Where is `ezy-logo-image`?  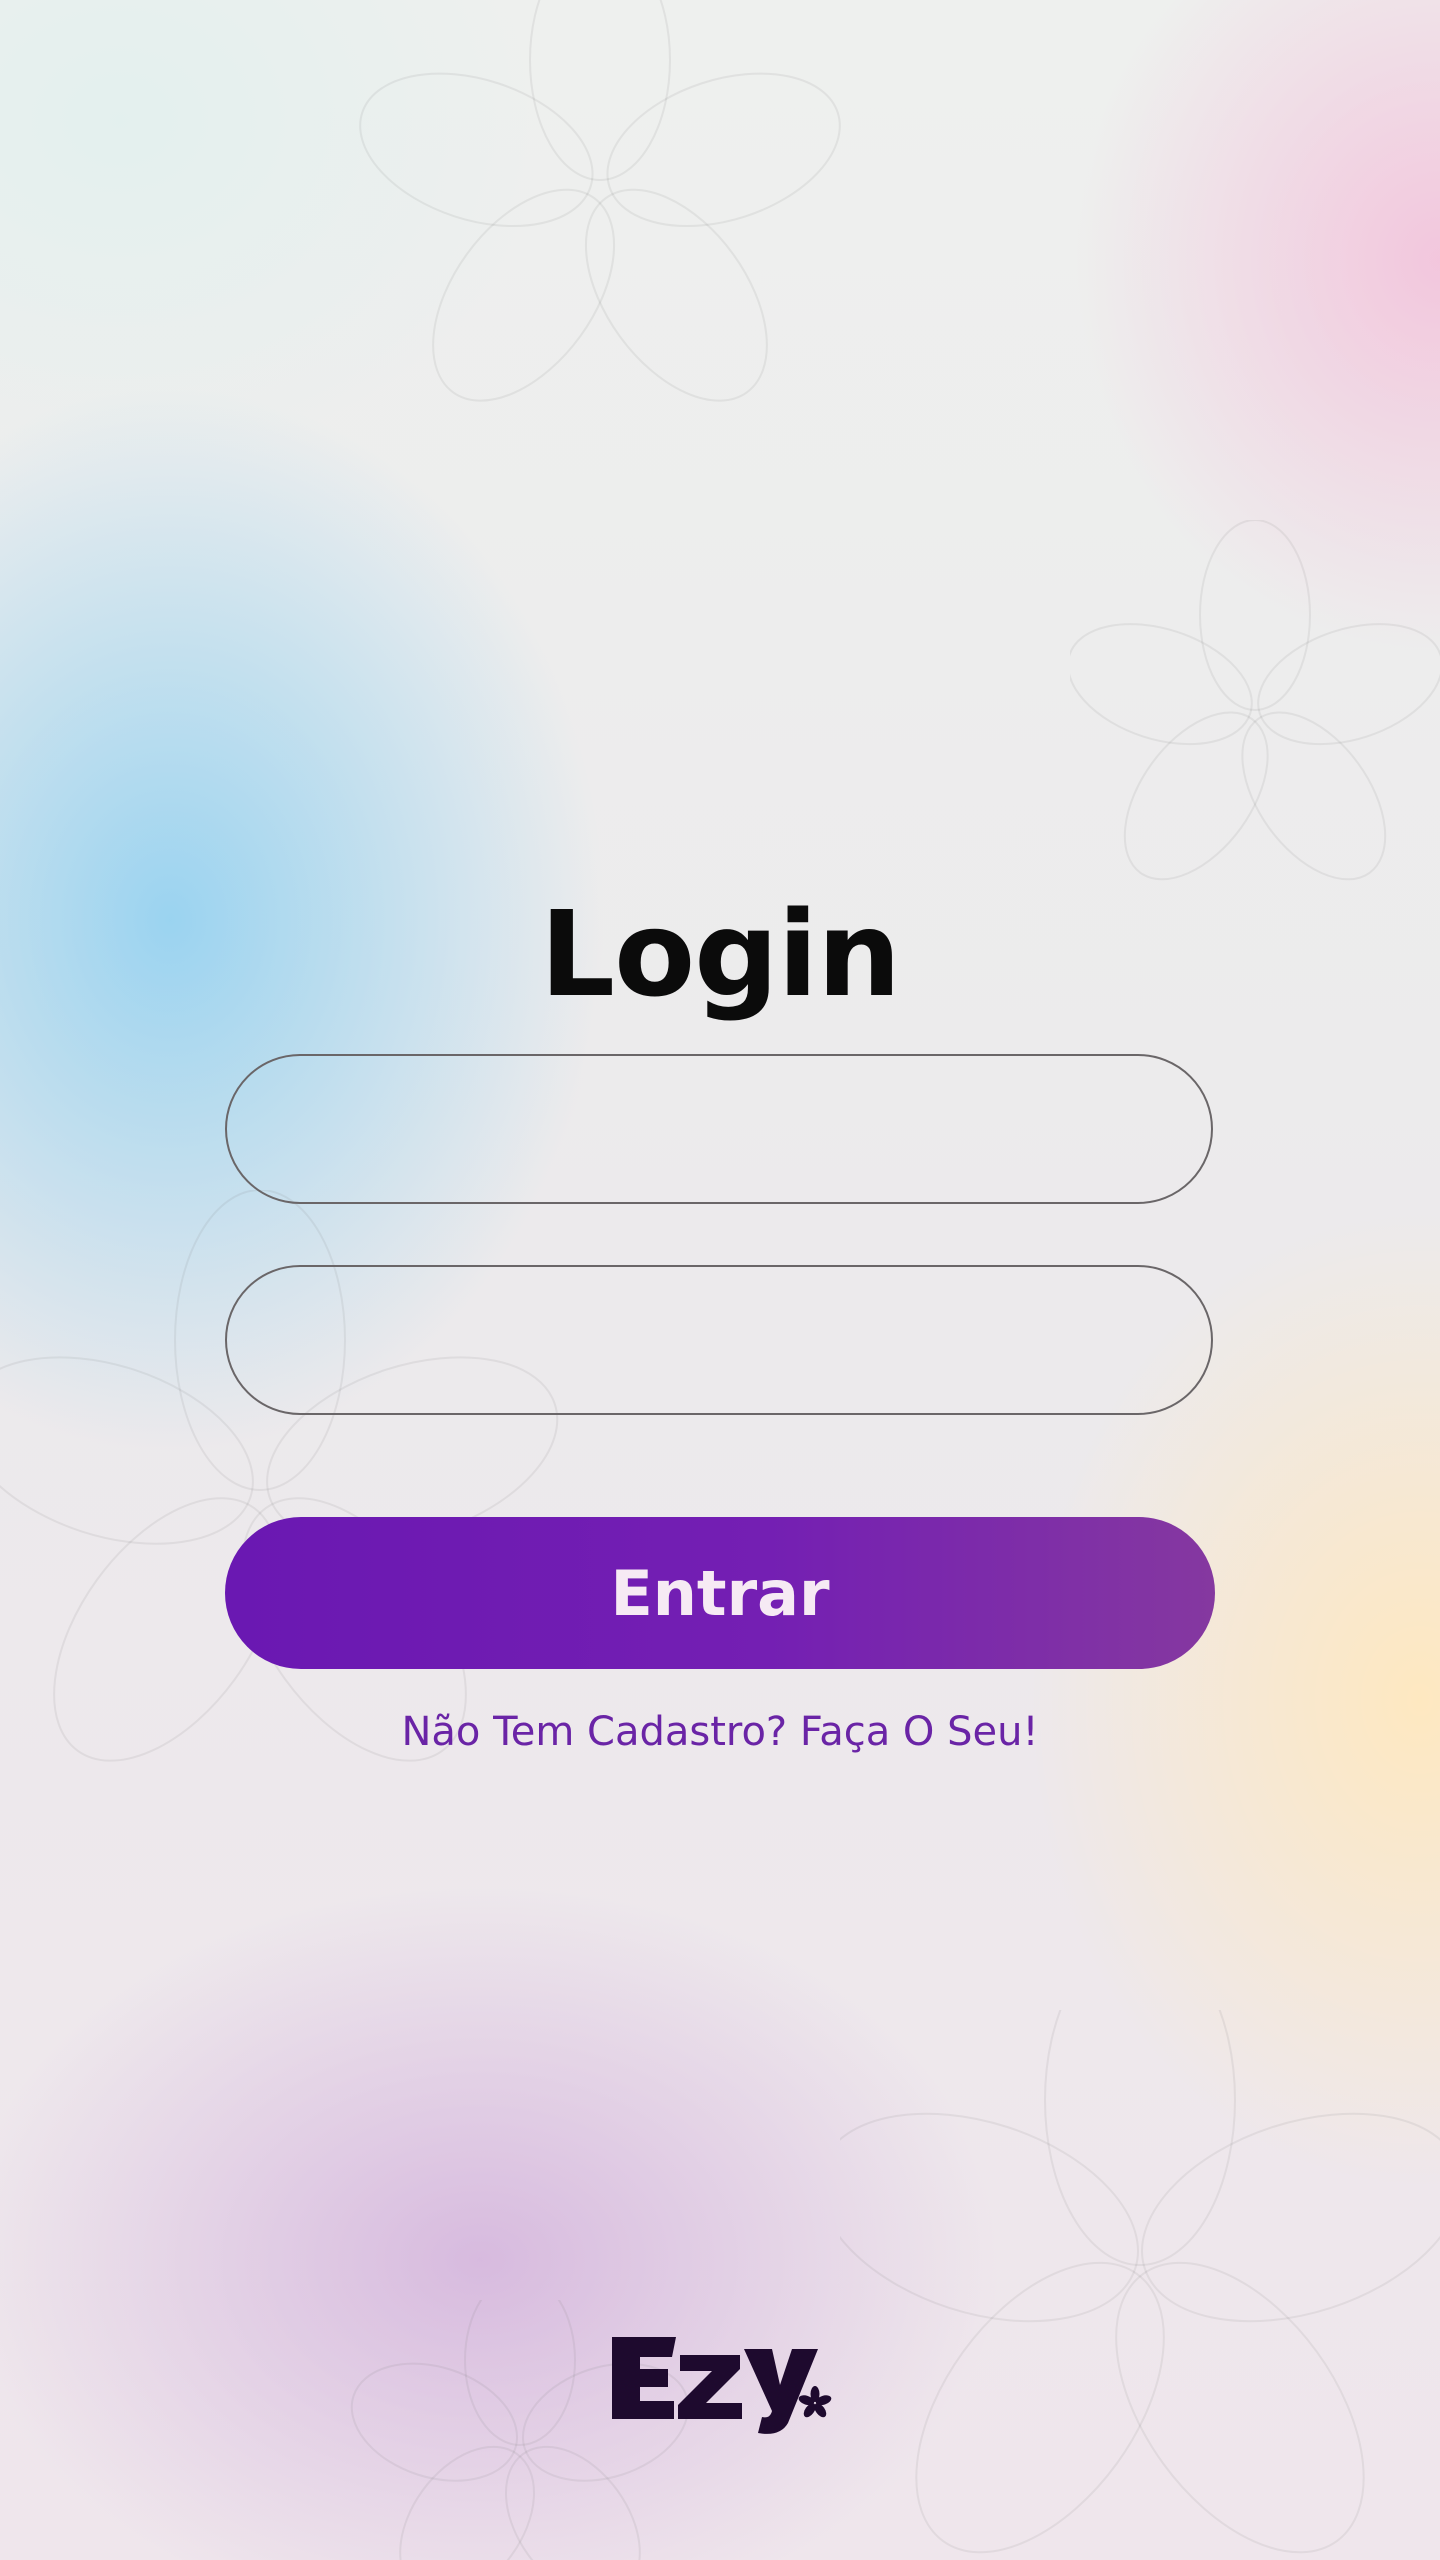 ezy-logo-image is located at coordinates (722, 2385).